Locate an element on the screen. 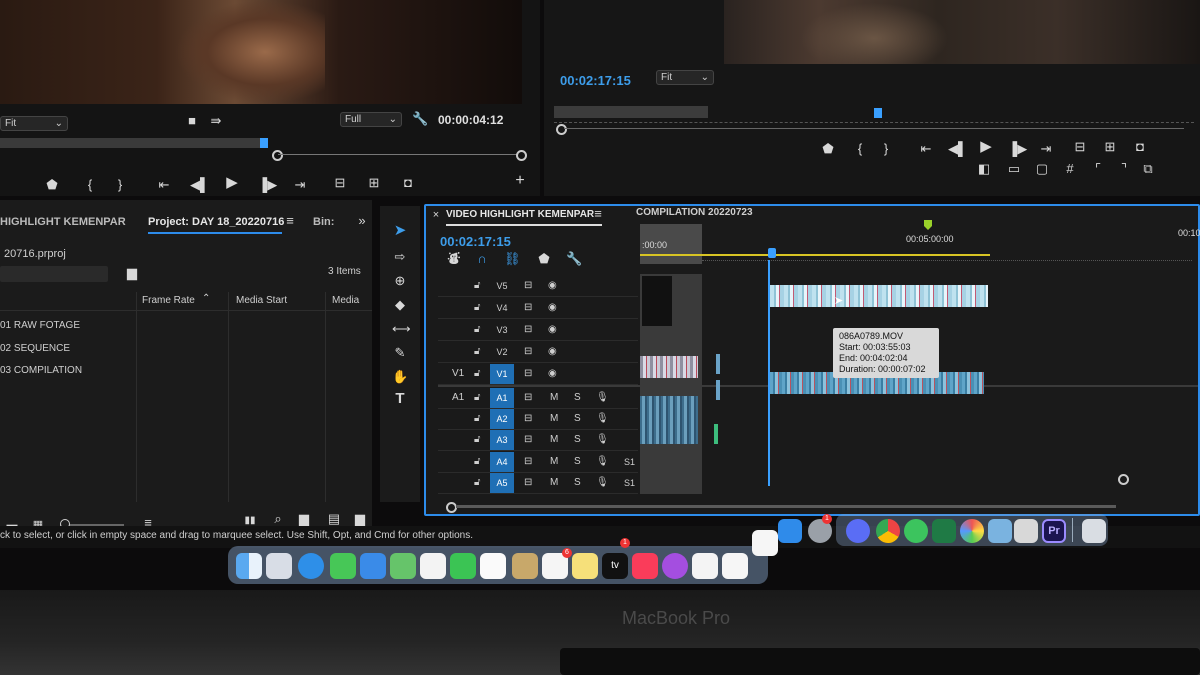 The width and height of the screenshot is (1200, 675). grid-icon: # is located at coordinates (1070, 169).